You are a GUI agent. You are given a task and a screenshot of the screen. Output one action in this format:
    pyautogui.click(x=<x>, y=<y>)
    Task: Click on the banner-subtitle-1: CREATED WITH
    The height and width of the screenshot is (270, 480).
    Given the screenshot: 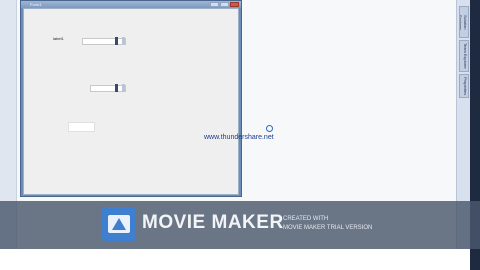 What is the action you would take?
    pyautogui.click(x=306, y=219)
    